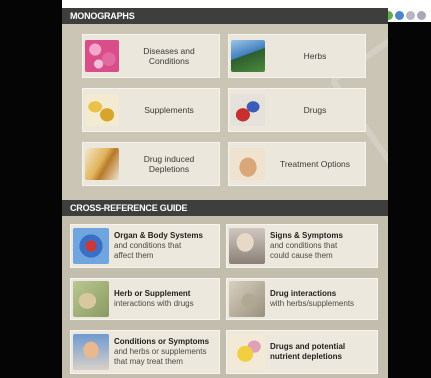 This screenshot has width=431, height=378. Describe the element at coordinates (169, 56) in the screenshot. I see `monograph-label: Diseases and Conditions` at that location.